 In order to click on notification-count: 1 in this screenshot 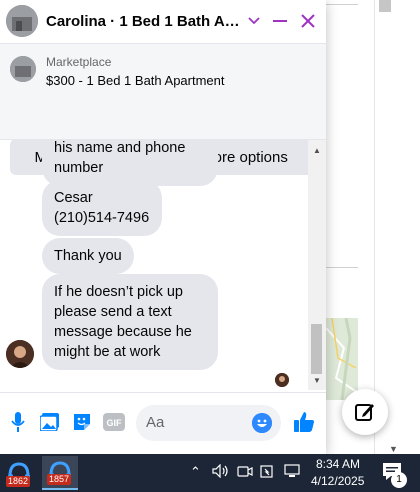, I will do `click(399, 480)`.